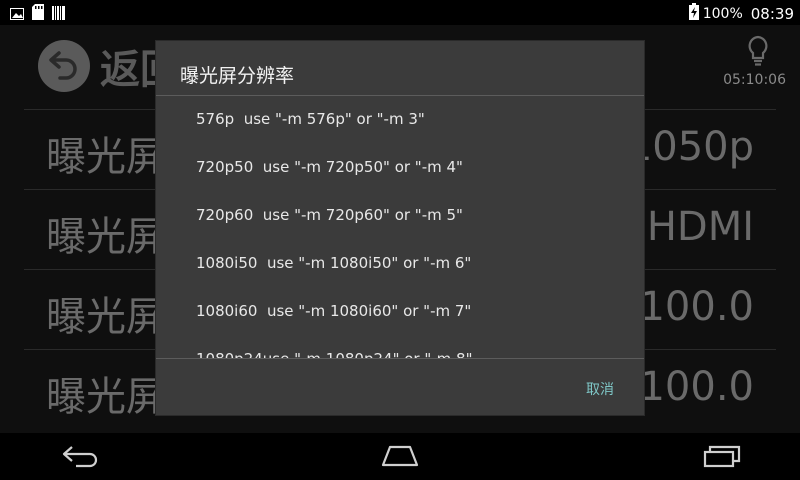 This screenshot has width=800, height=480. What do you see at coordinates (772, 13) in the screenshot?
I see `status-time: 08:39` at bounding box center [772, 13].